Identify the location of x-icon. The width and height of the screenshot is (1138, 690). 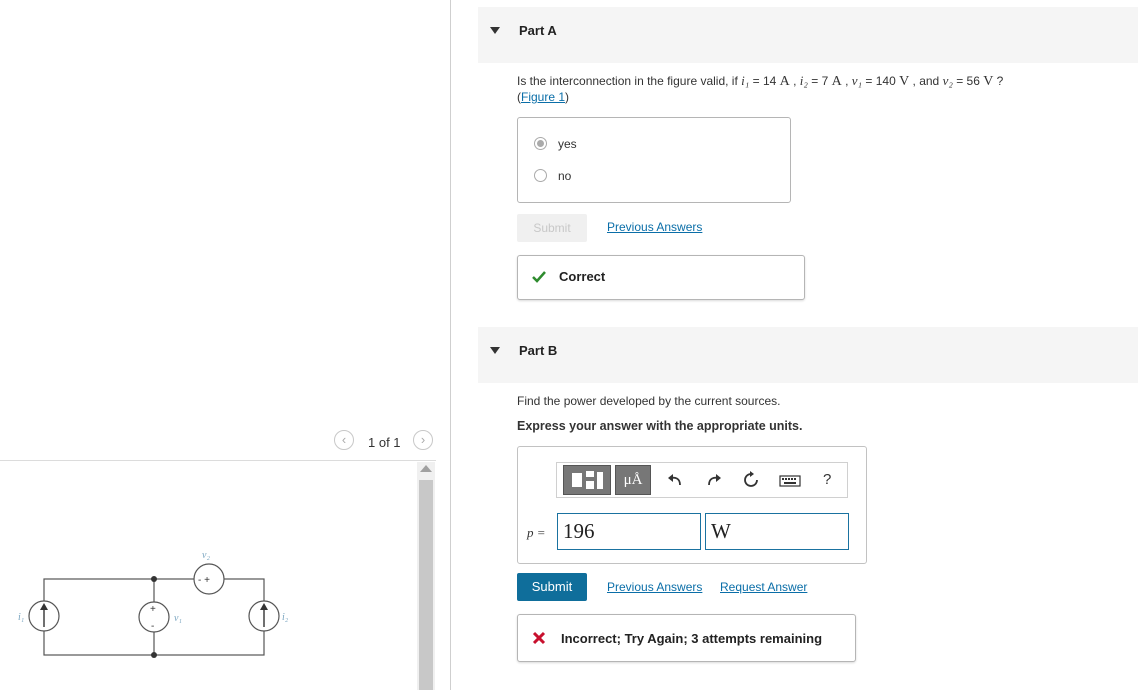
(539, 638).